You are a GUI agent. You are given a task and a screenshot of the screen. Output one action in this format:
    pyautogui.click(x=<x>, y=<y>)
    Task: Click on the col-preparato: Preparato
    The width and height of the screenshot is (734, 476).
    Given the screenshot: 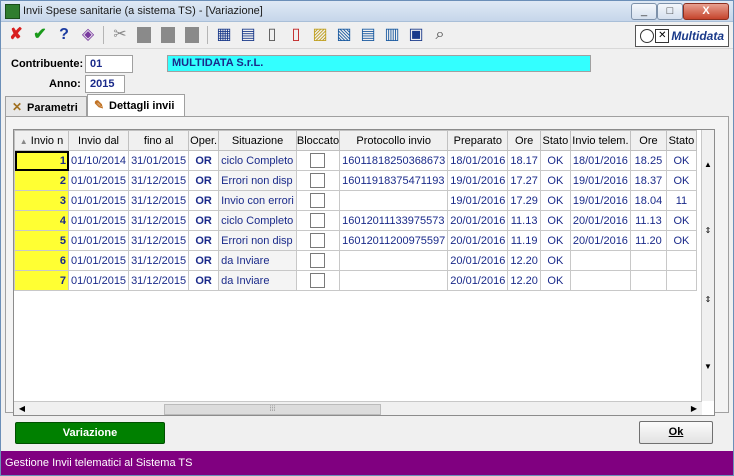 What is the action you would take?
    pyautogui.click(x=478, y=140)
    